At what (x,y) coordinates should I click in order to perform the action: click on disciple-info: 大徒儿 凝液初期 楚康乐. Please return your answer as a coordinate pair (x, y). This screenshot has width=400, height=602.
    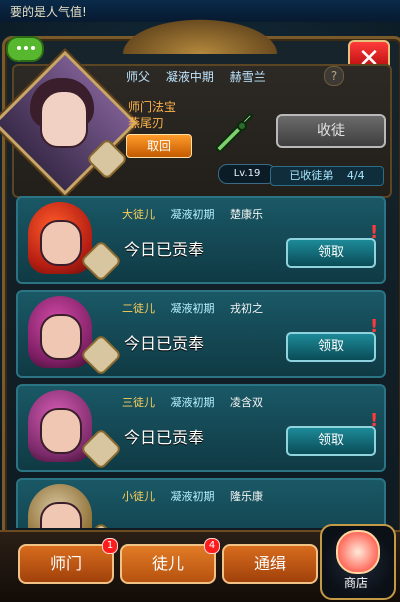
    Looking at the image, I should click on (252, 215).